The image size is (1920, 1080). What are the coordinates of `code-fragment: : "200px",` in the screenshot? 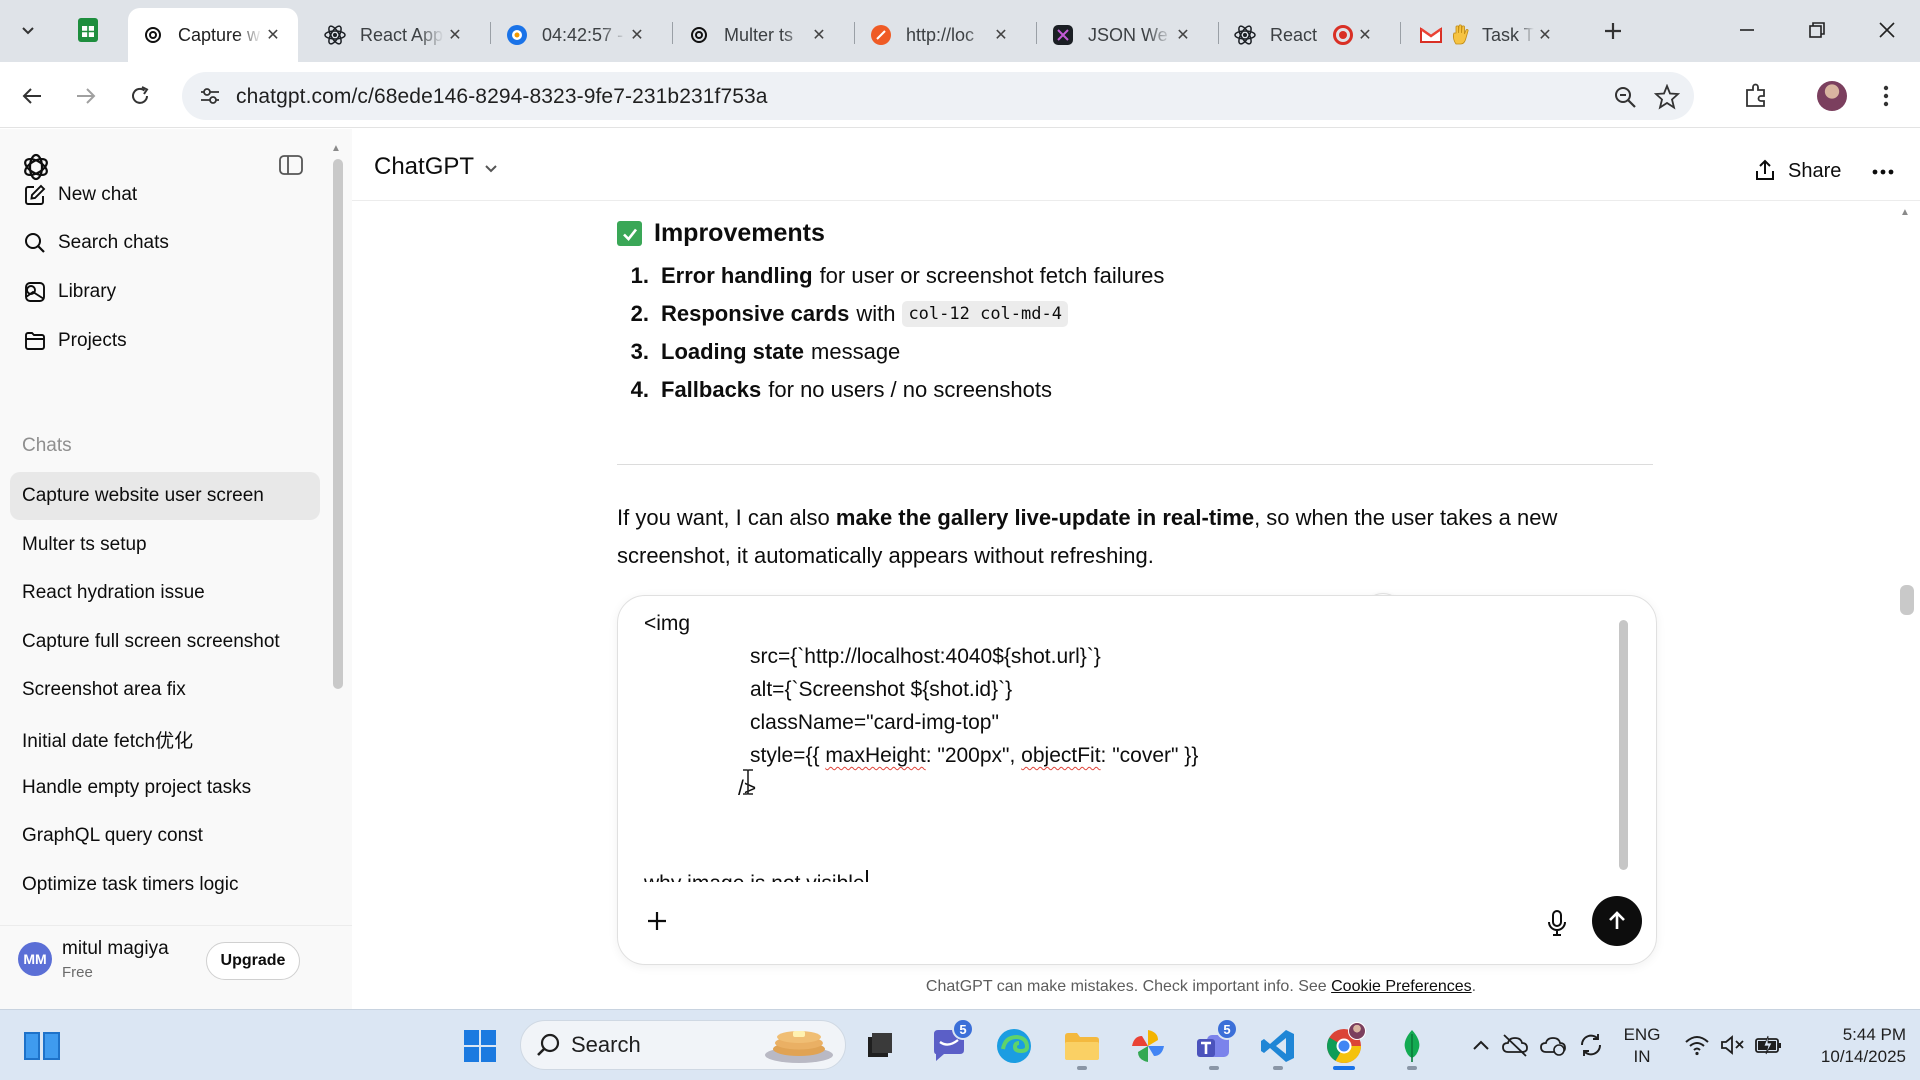 It's located at (973, 755).